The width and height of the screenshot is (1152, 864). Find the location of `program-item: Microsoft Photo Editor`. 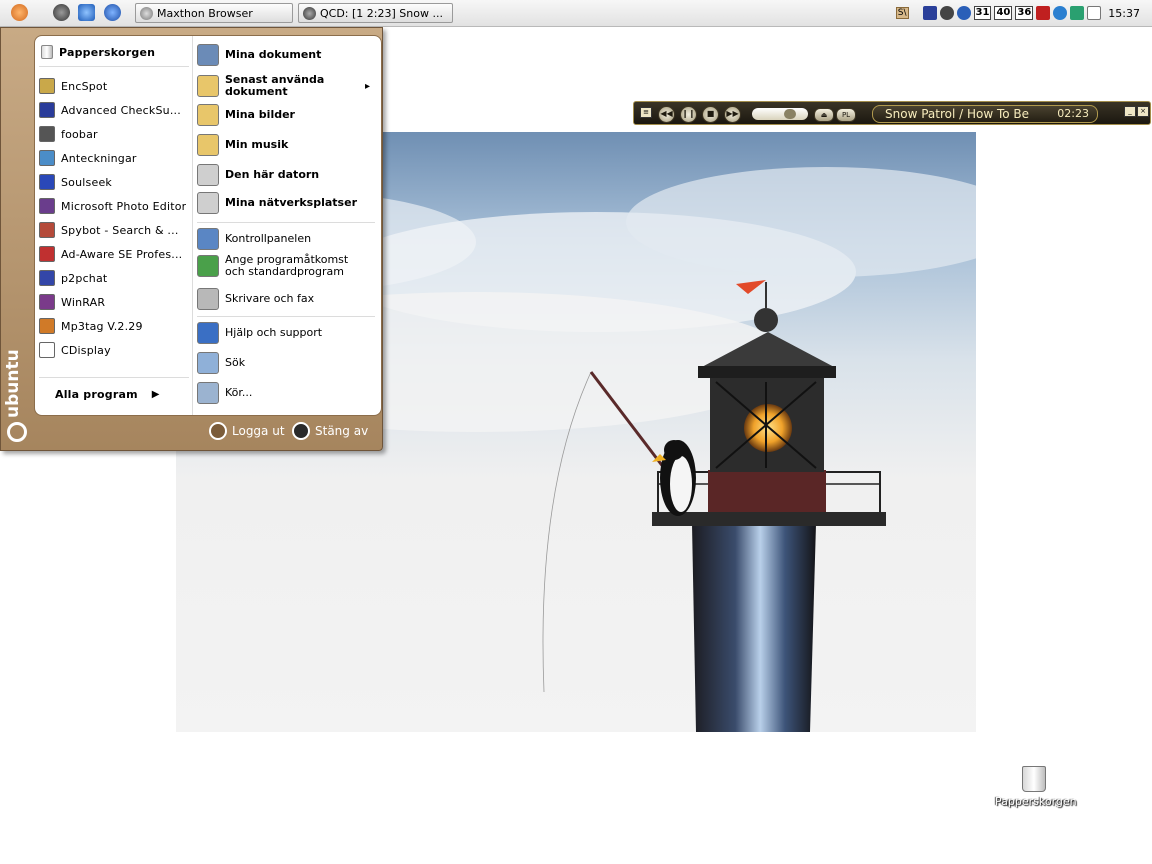

program-item: Microsoft Photo Editor is located at coordinates (114, 206).